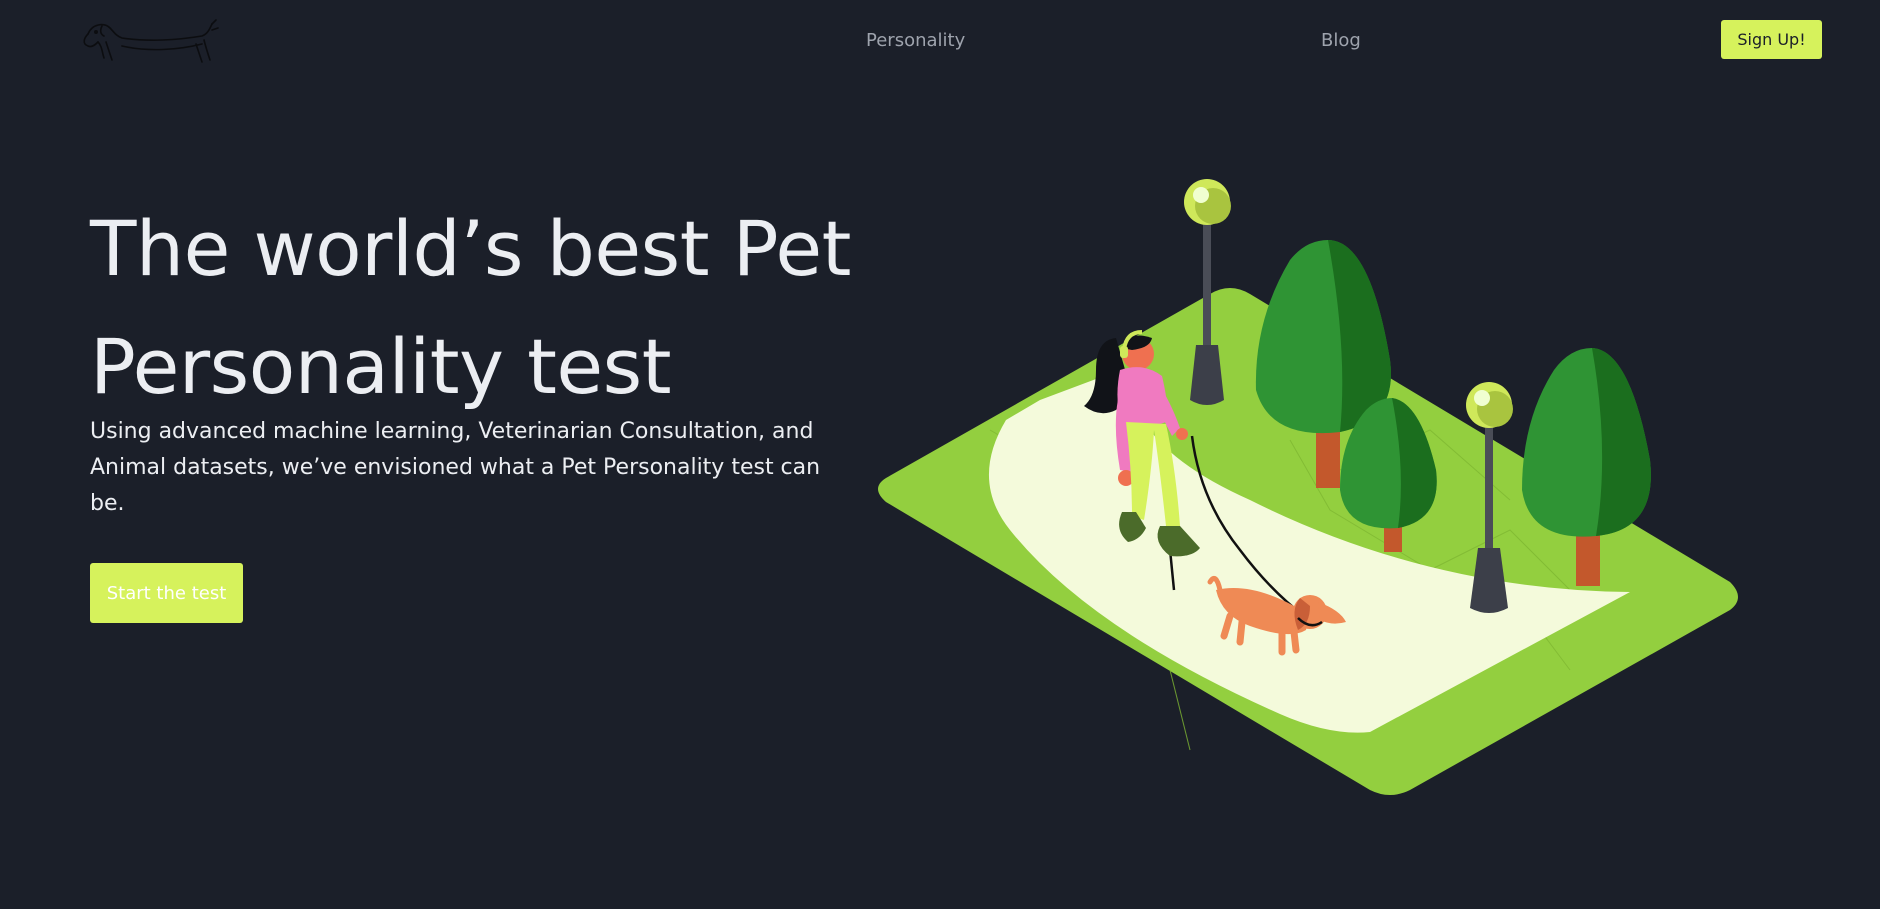  Describe the element at coordinates (150, 41) in the screenshot. I see `dachshund-logo-icon` at that location.